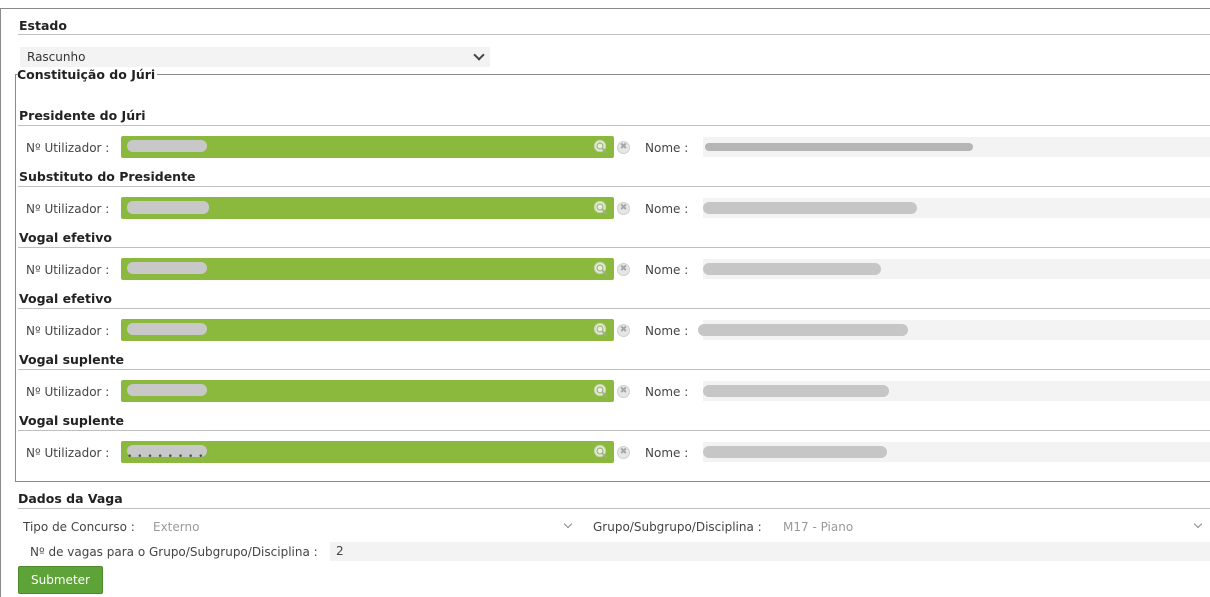 This screenshot has width=1210, height=597. I want to click on estado-select: Rascunho, so click(255, 57).